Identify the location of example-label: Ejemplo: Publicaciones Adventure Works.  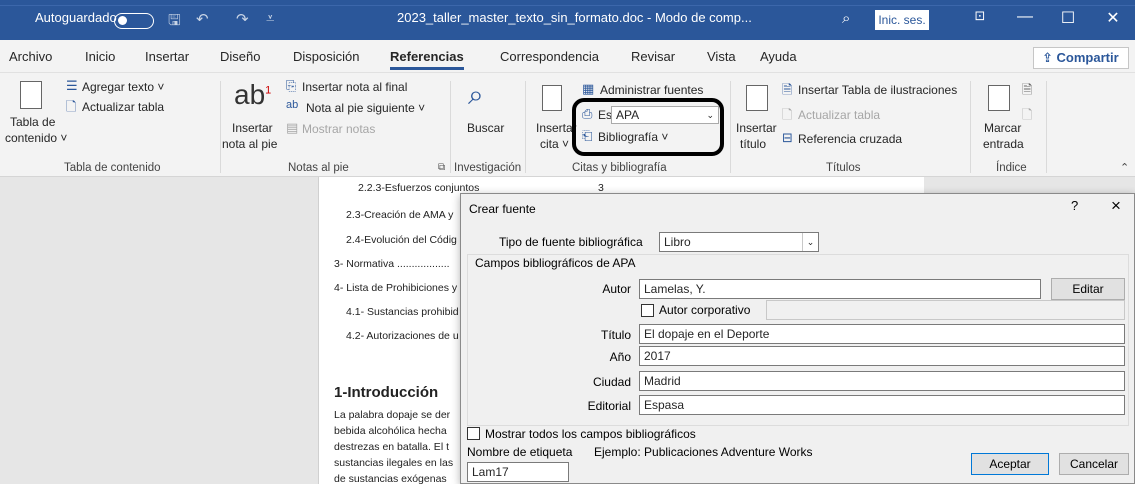
(703, 452).